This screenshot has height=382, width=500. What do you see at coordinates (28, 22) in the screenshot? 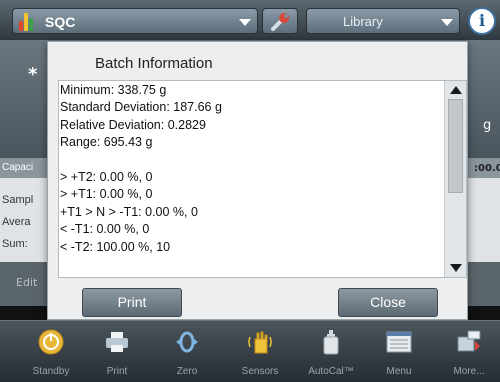
I see `bar-chart-icon` at bounding box center [28, 22].